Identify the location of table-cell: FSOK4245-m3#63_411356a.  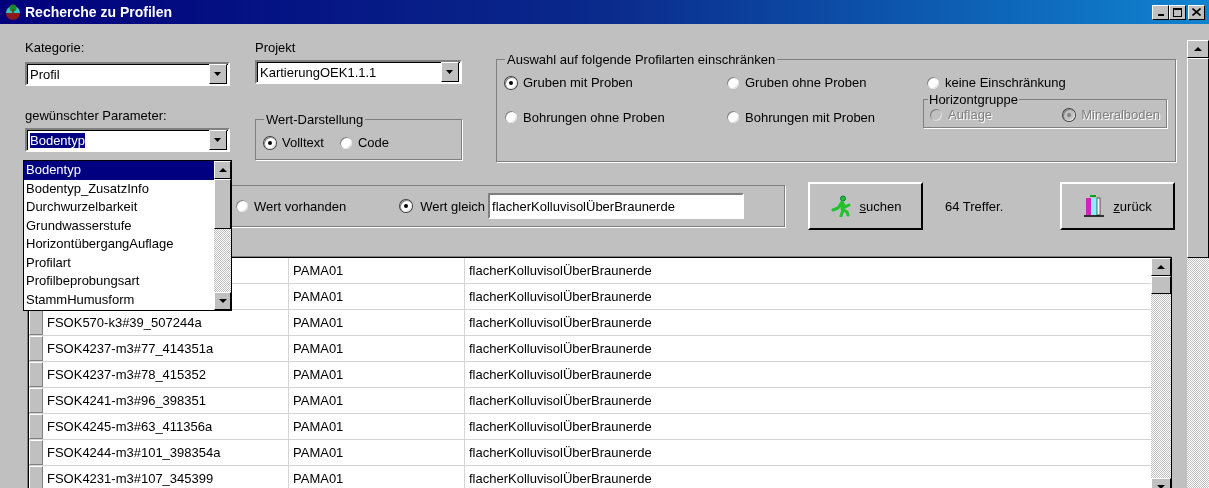
(166, 426).